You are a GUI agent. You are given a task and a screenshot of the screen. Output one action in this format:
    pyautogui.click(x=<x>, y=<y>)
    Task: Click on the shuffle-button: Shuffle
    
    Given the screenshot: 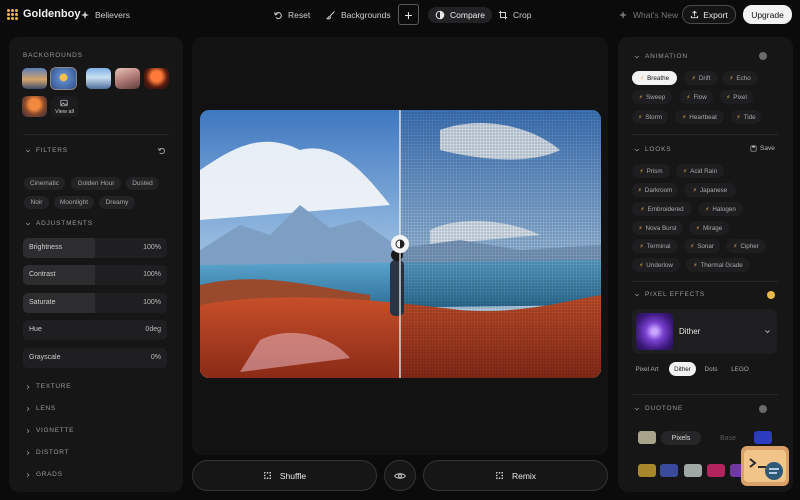 What is the action you would take?
    pyautogui.click(x=284, y=475)
    